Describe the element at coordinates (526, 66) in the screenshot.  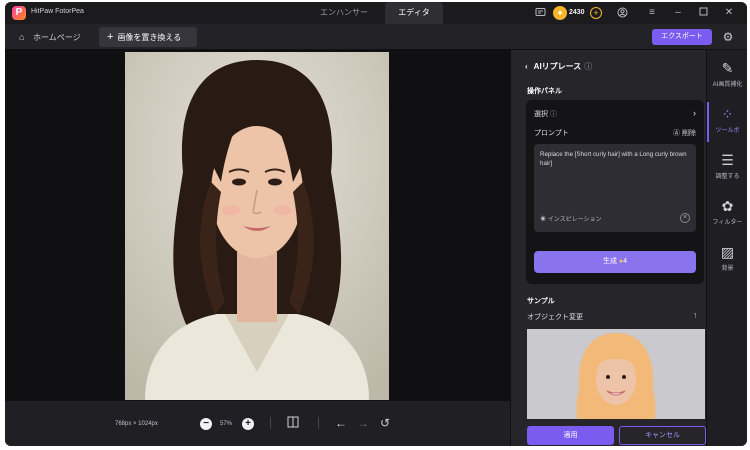
I see `back-icon: ‹` at that location.